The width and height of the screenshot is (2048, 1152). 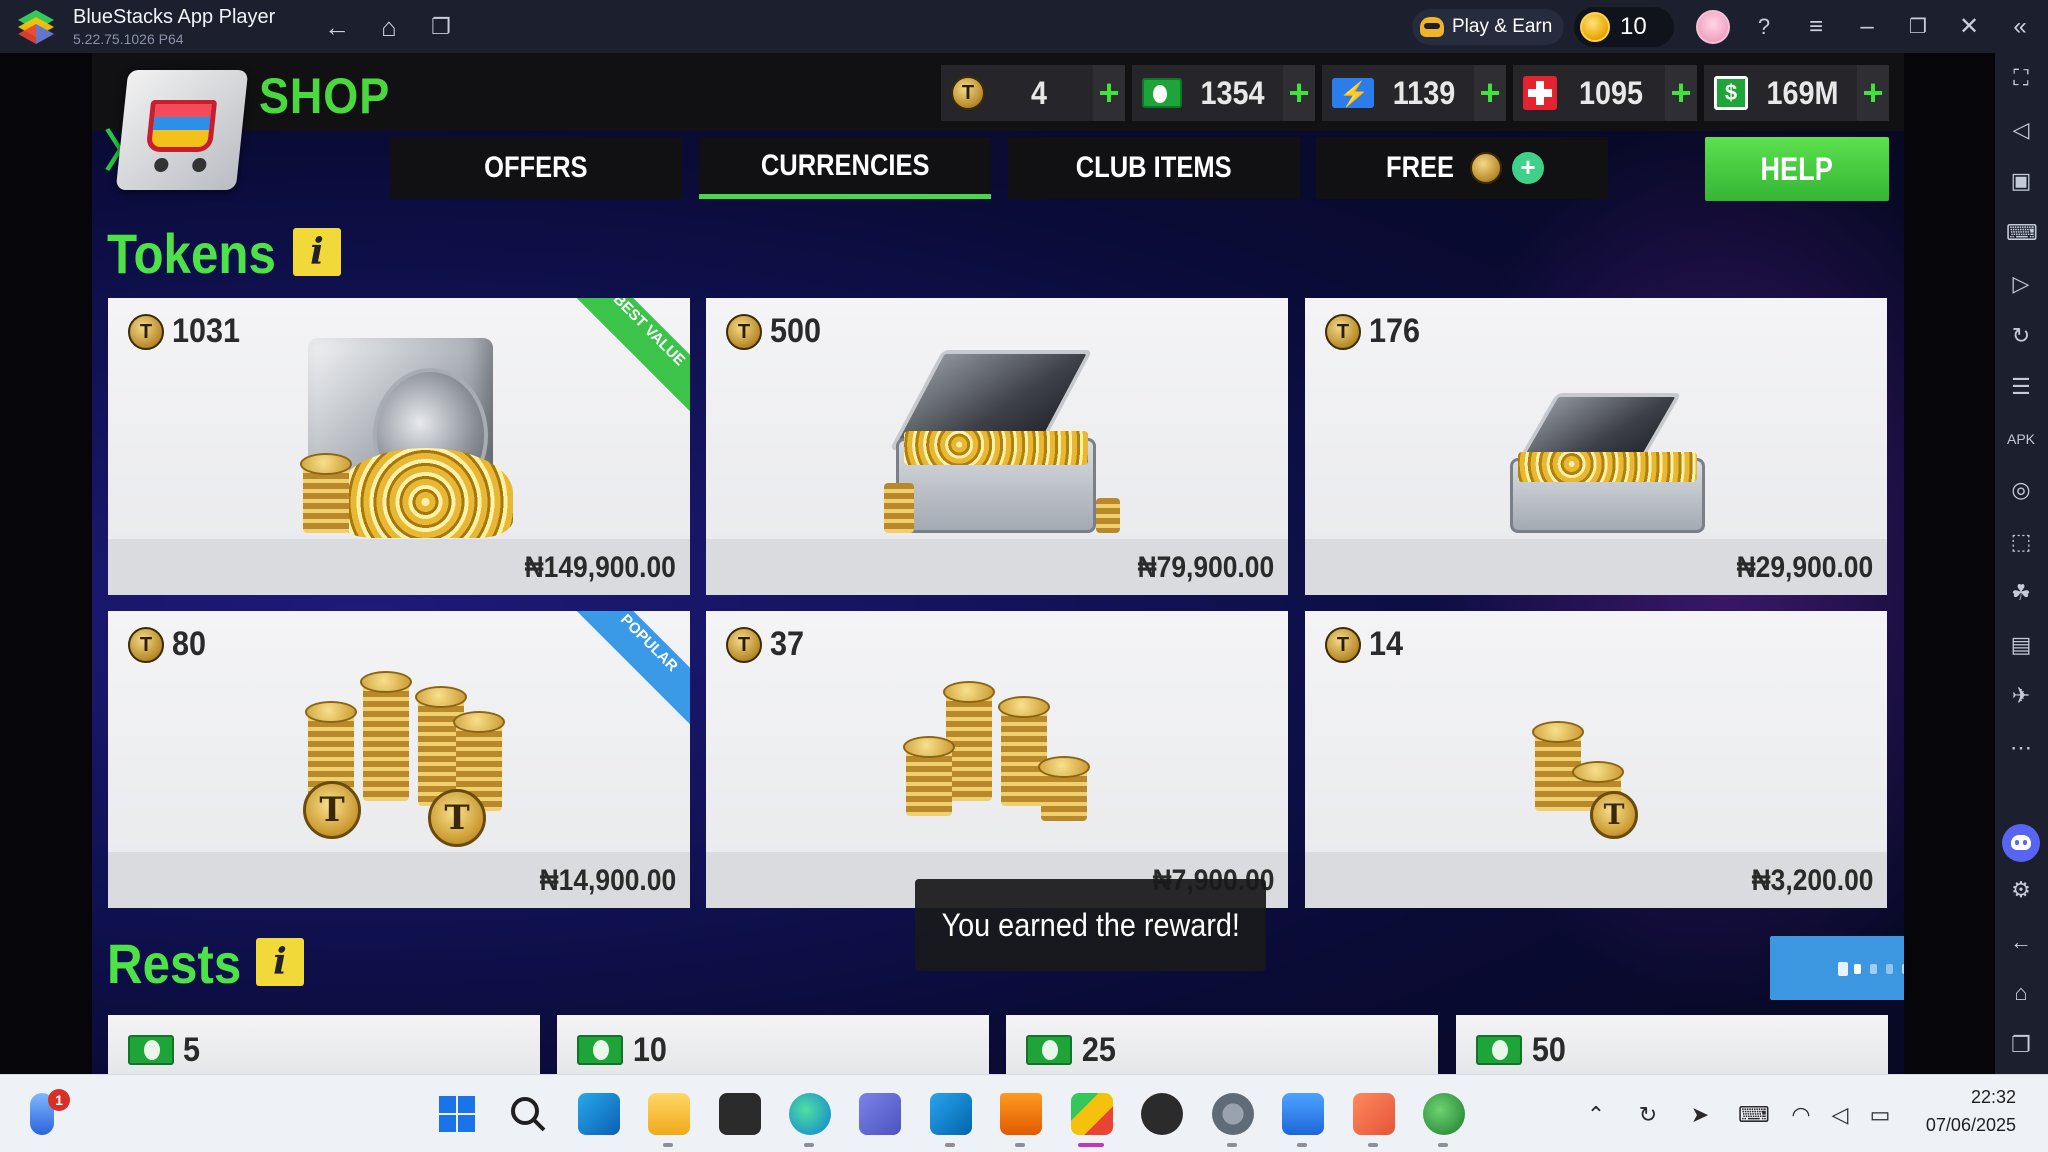 I want to click on install-apk-icon: APK, so click(x=2021, y=439).